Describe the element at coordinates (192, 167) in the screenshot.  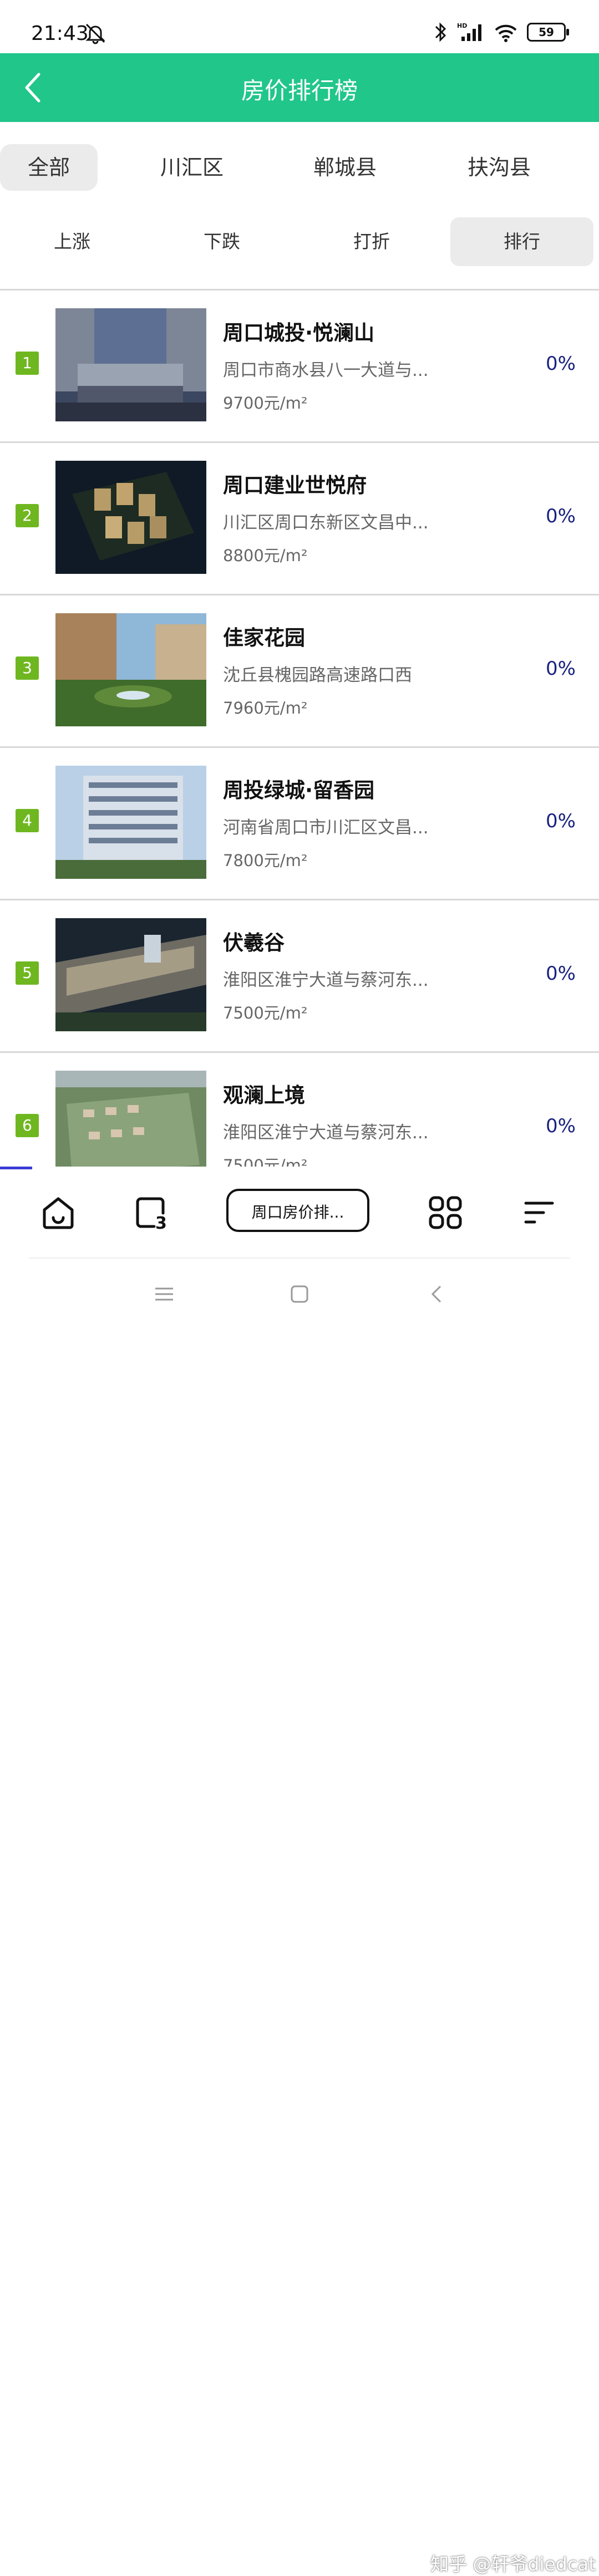
I see `tab-district-chuanhui: 川汇区` at that location.